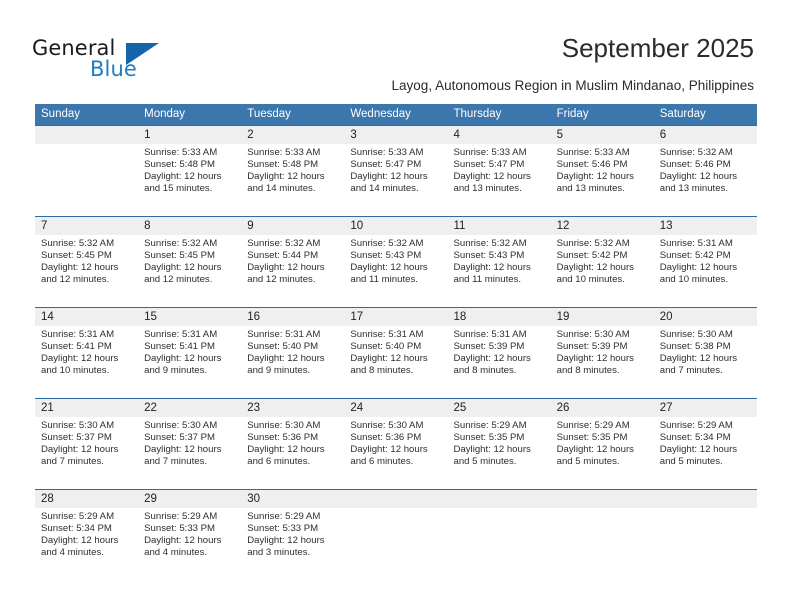 The width and height of the screenshot is (792, 612). I want to click on day-number: 8, so click(189, 226).